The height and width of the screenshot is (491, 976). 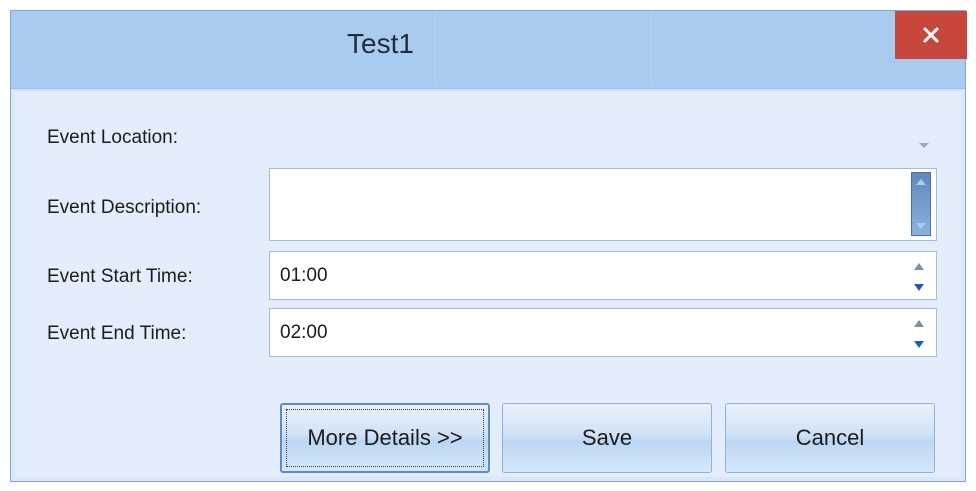 What do you see at coordinates (304, 275) in the screenshot?
I see `event-start-time-value: 01:00` at bounding box center [304, 275].